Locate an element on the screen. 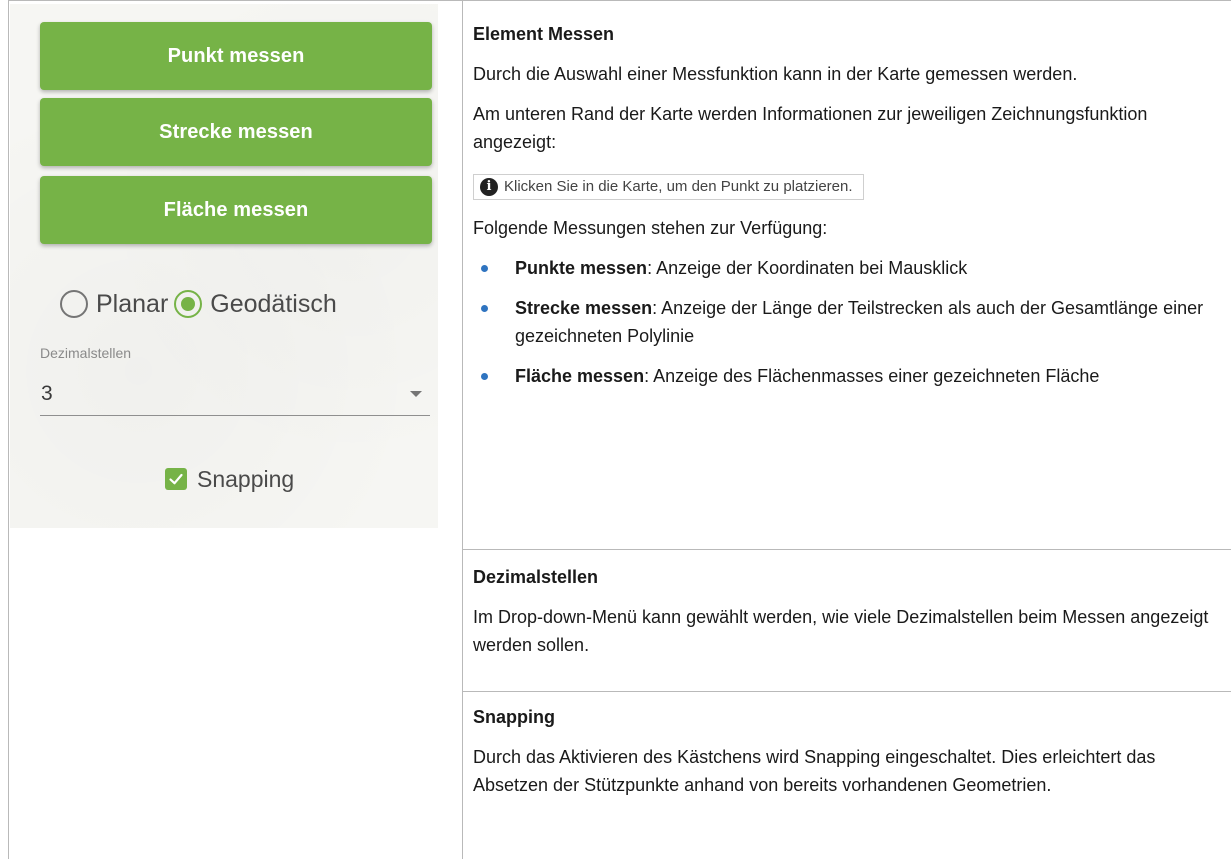 The image size is (1231, 859). measure-distance-button: Strecke messen is located at coordinates (236, 132).